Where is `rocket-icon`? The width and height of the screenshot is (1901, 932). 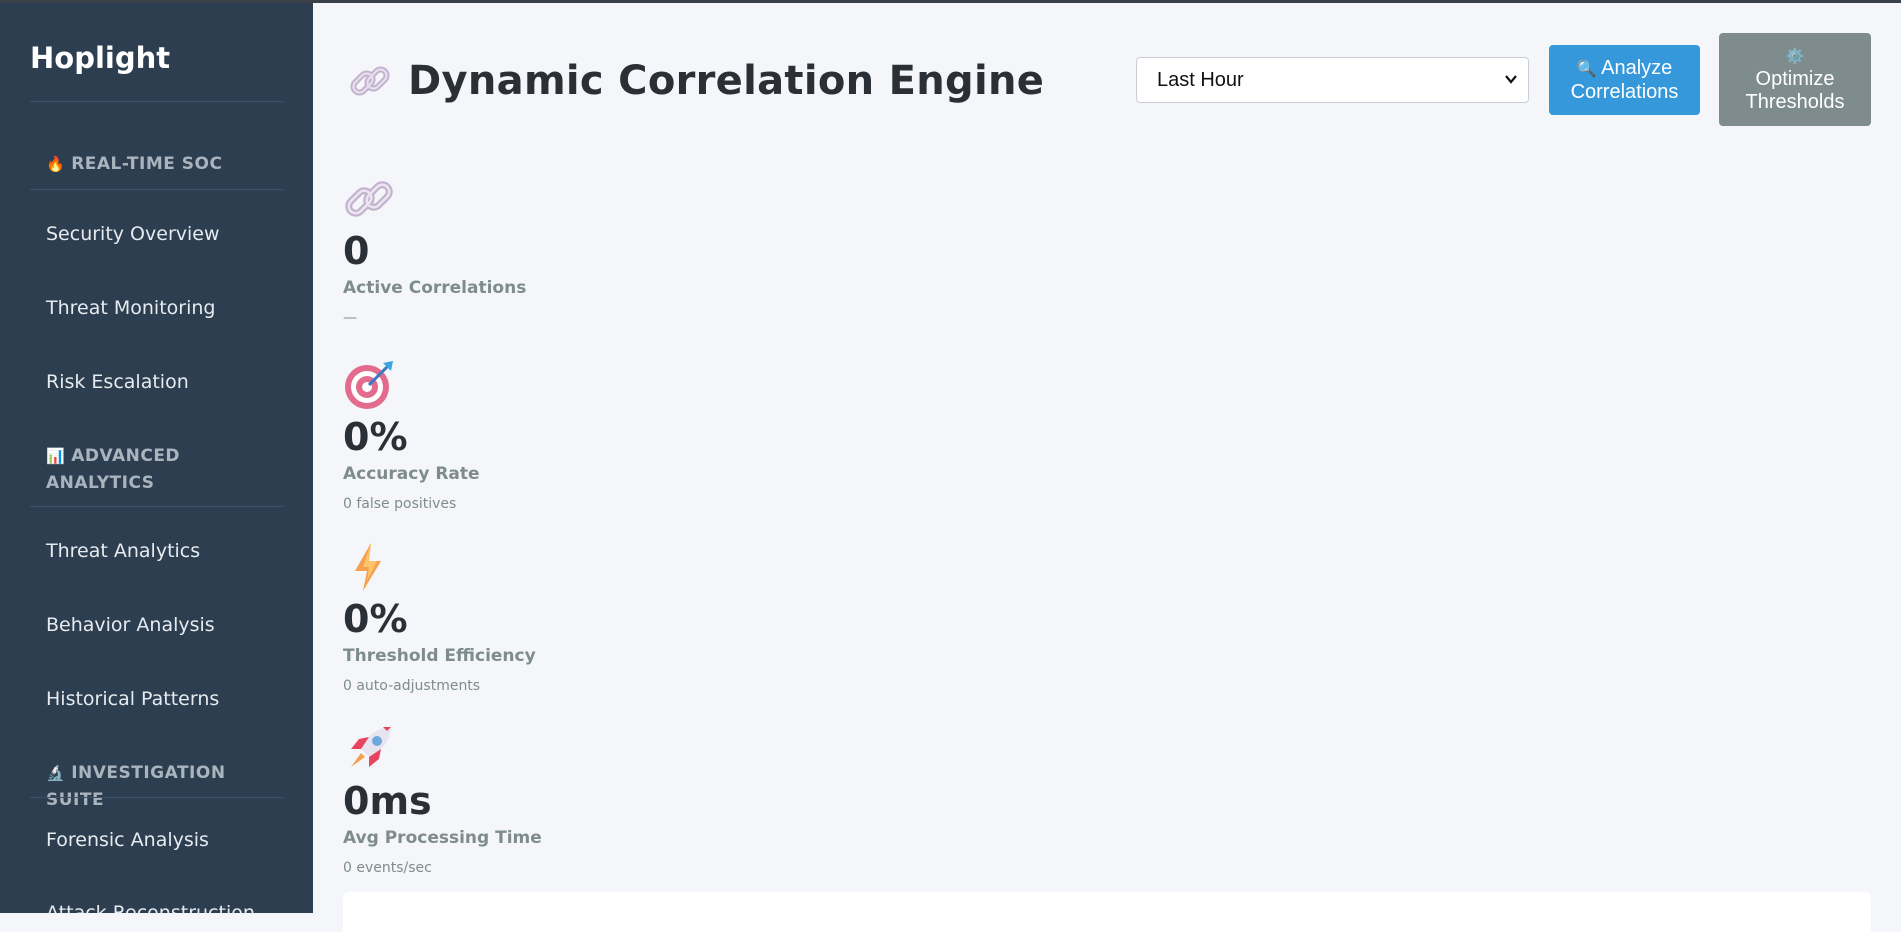
rocket-icon is located at coordinates (371, 747).